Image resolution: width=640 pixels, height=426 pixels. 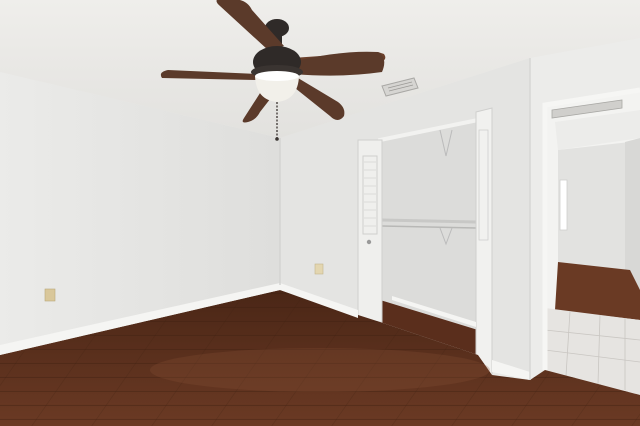 I want to click on closet-door-right, so click(x=484, y=241).